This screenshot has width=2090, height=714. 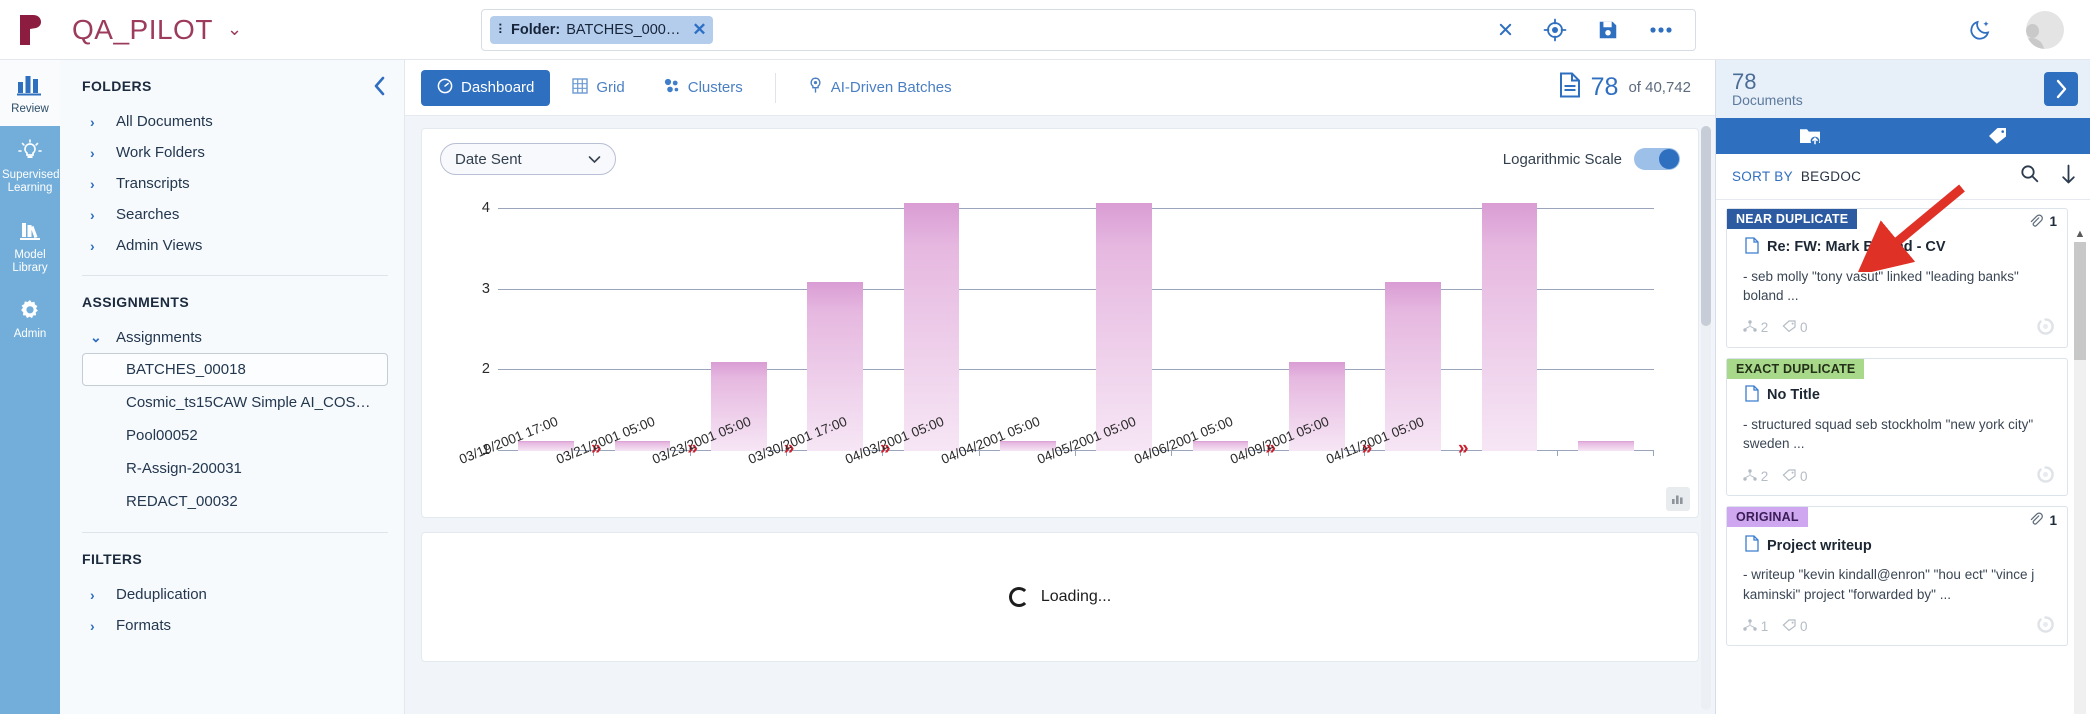 What do you see at coordinates (880, 87) in the screenshot?
I see `tab-ai-driven-batches: AI-Driven Batches` at bounding box center [880, 87].